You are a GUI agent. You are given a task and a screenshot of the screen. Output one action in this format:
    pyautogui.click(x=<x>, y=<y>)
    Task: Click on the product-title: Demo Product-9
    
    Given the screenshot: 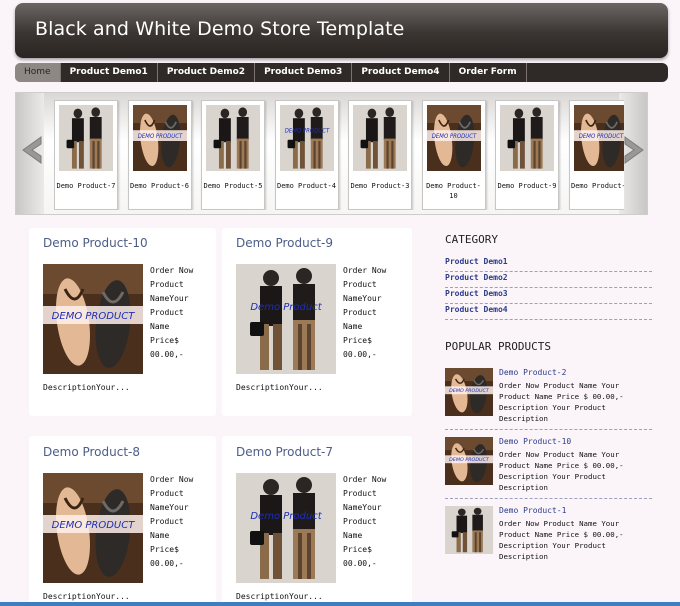 What is the action you would take?
    pyautogui.click(x=284, y=243)
    